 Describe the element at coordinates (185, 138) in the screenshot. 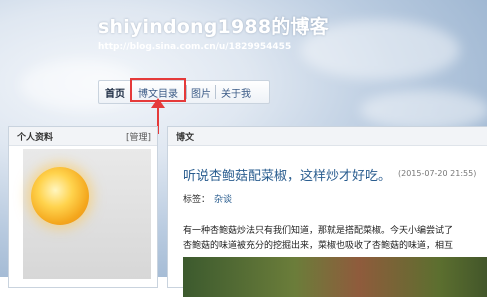

I see `posts-panel-title: 博文` at that location.